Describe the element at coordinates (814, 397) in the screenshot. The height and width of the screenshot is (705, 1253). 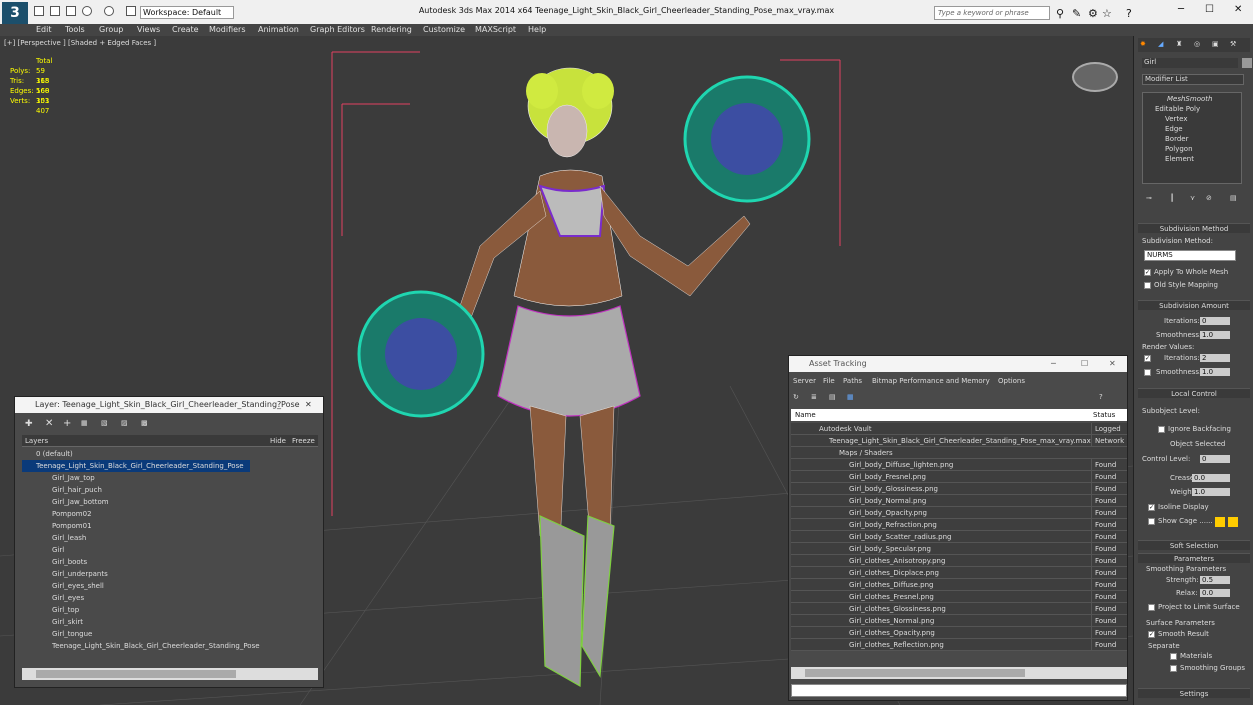
I see `list-view-icon: ≣` at that location.